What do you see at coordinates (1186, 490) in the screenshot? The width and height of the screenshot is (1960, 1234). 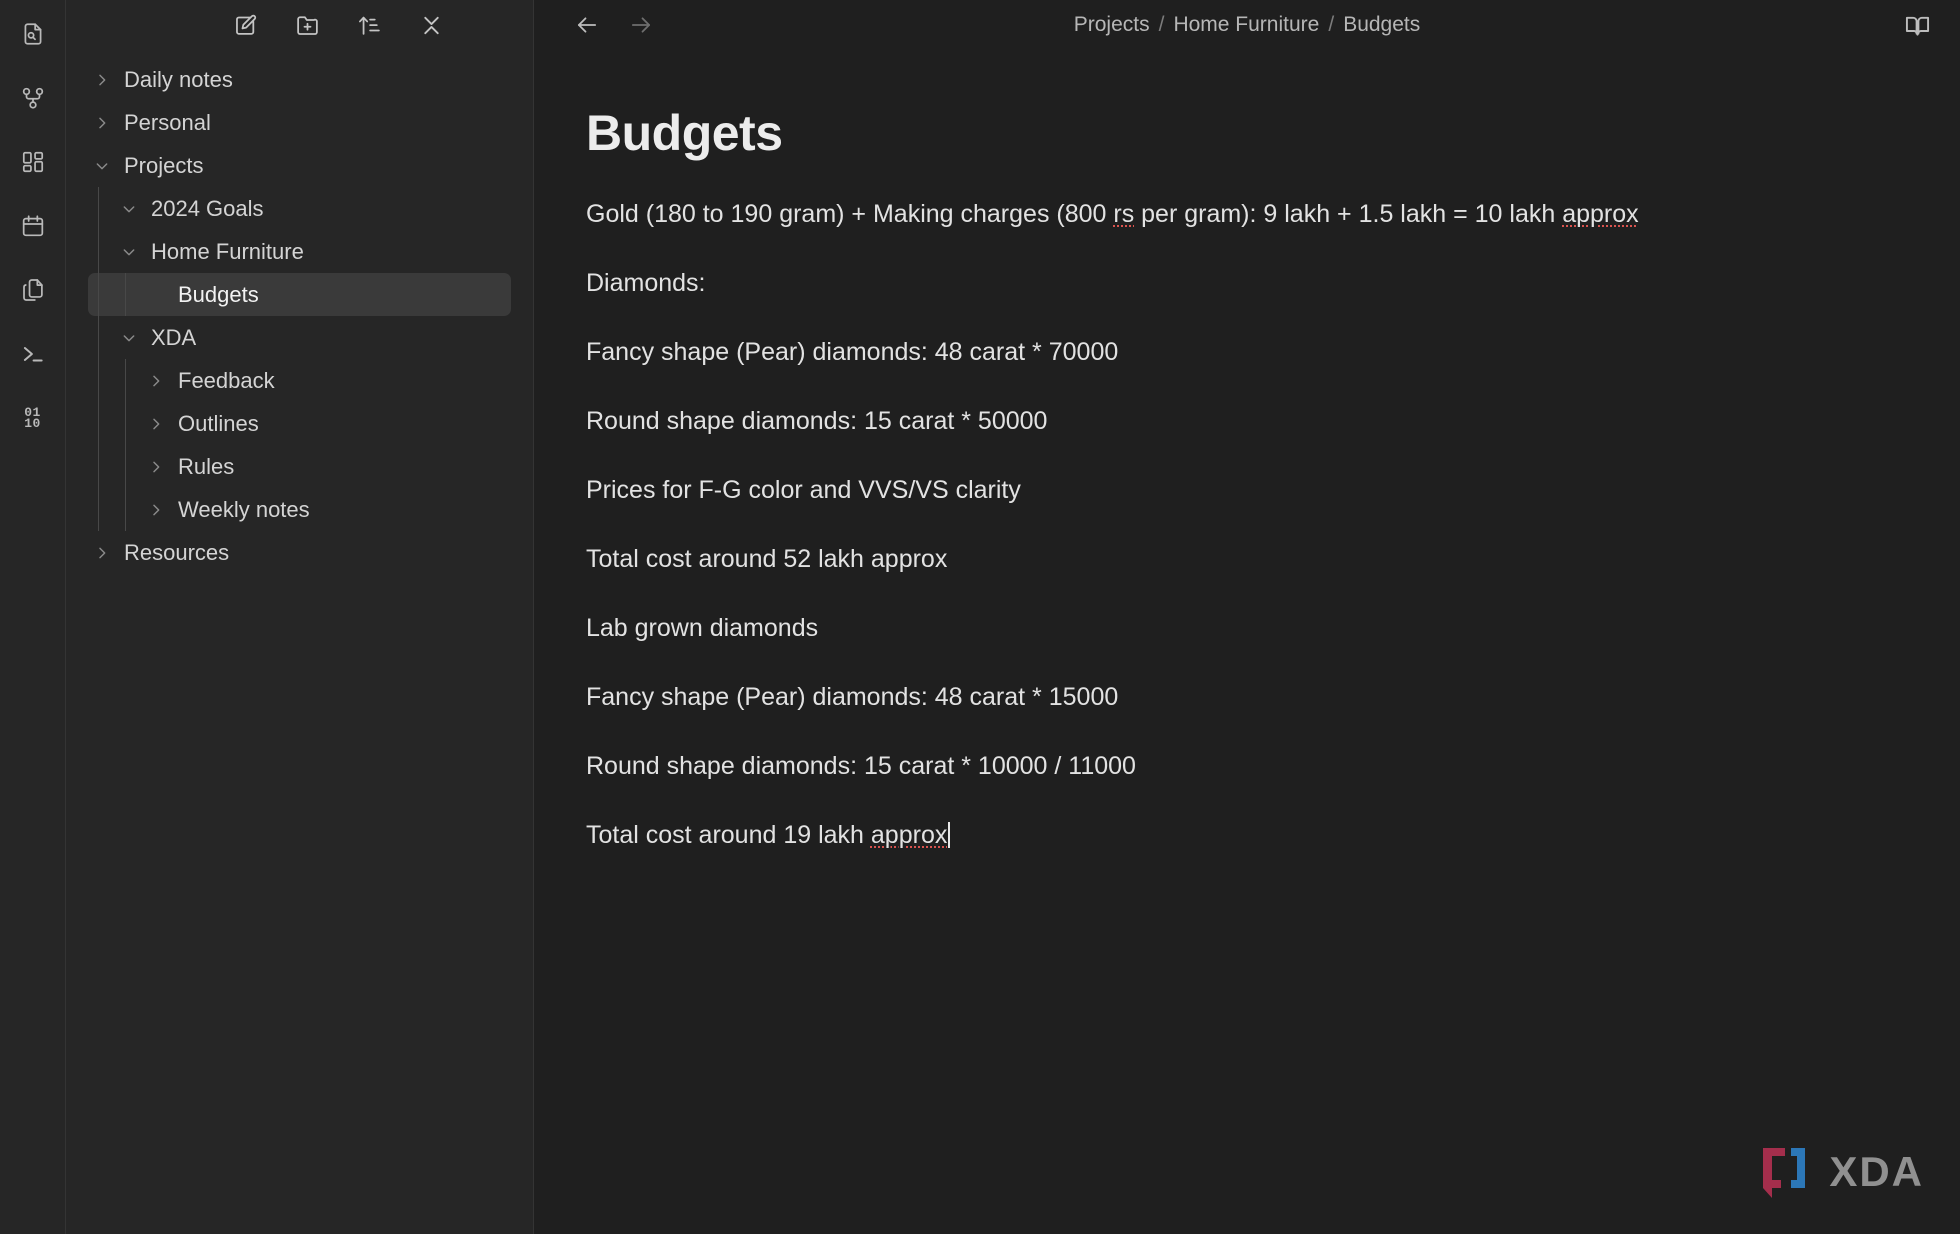 I see `document-paragraph: Prices for F-G color and VVS/VS clarity` at bounding box center [1186, 490].